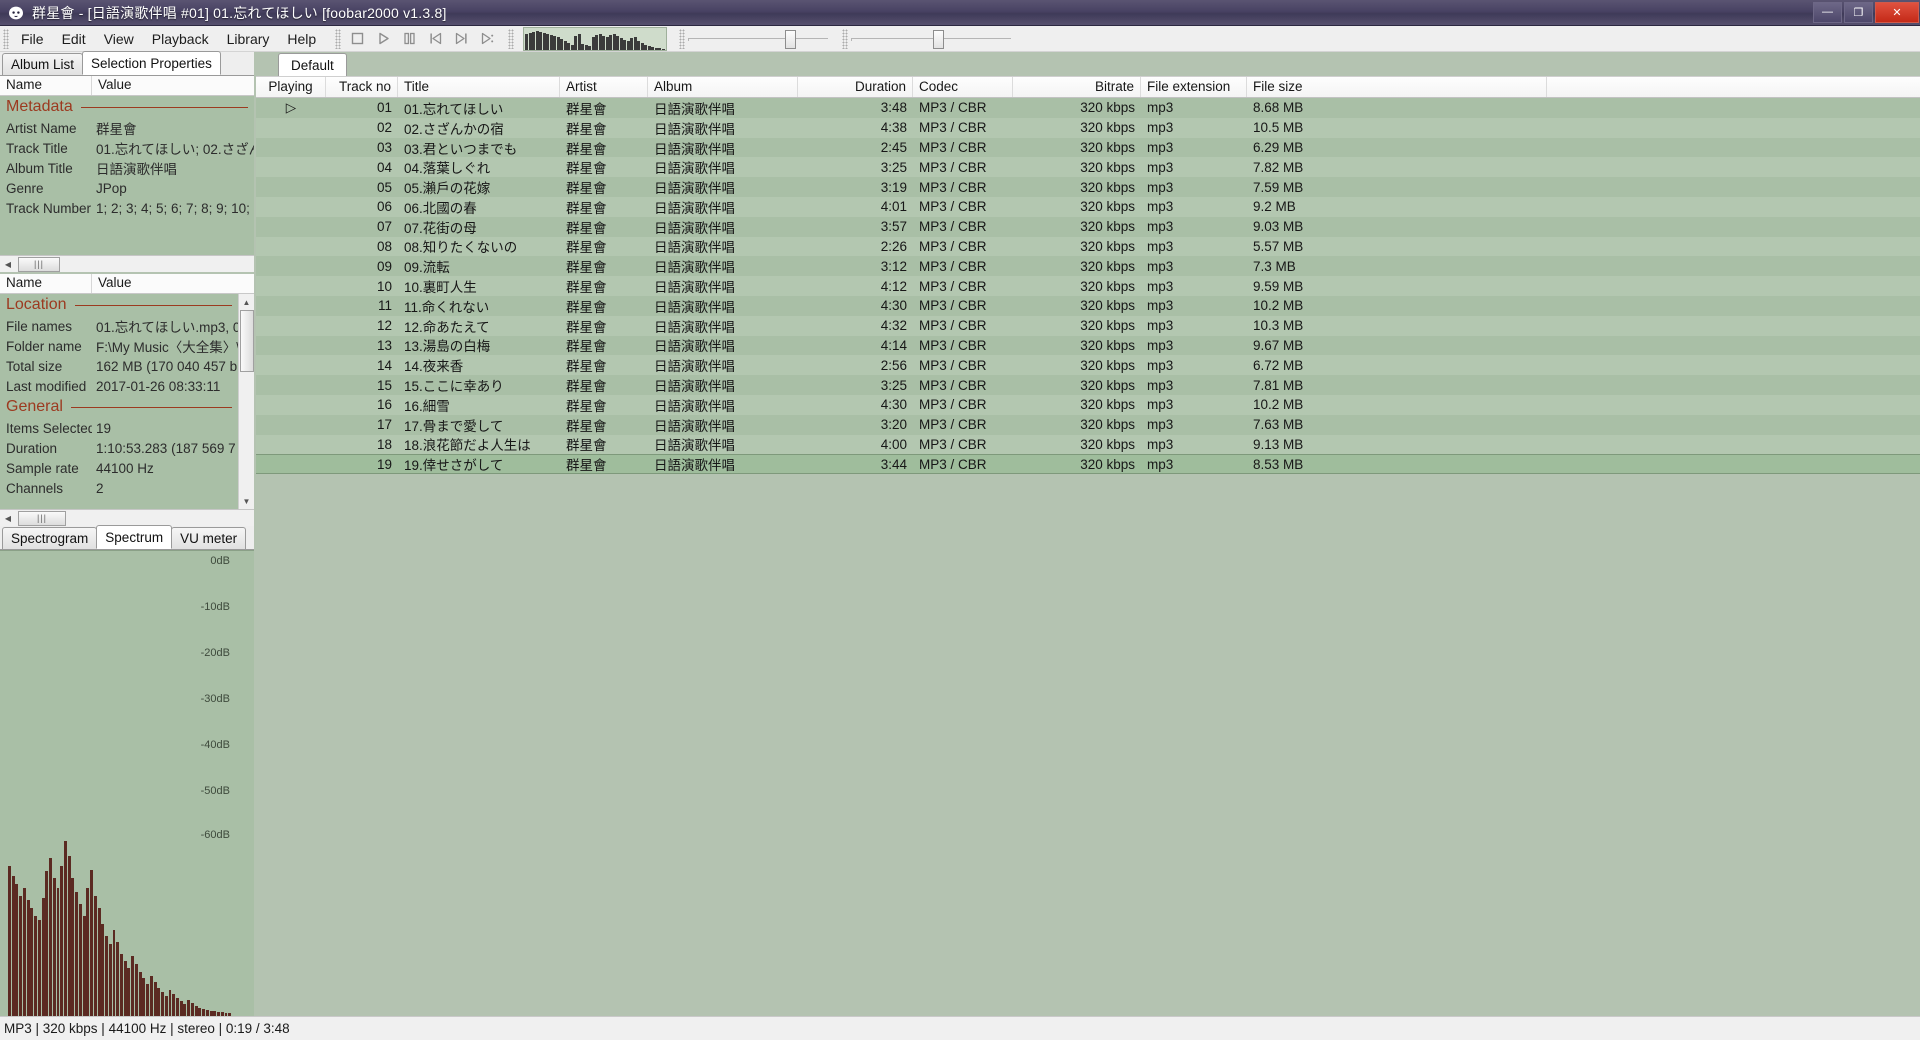 The width and height of the screenshot is (1920, 1040). I want to click on property-row: Folder name F:\My Music〈大全集〉\, so click(127, 346).